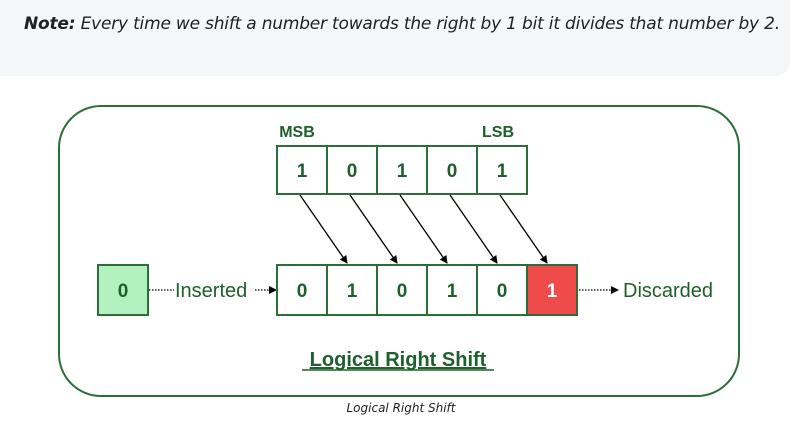 The height and width of the screenshot is (440, 802). Describe the element at coordinates (668, 291) in the screenshot. I see `discarded-label: Discarded` at that location.